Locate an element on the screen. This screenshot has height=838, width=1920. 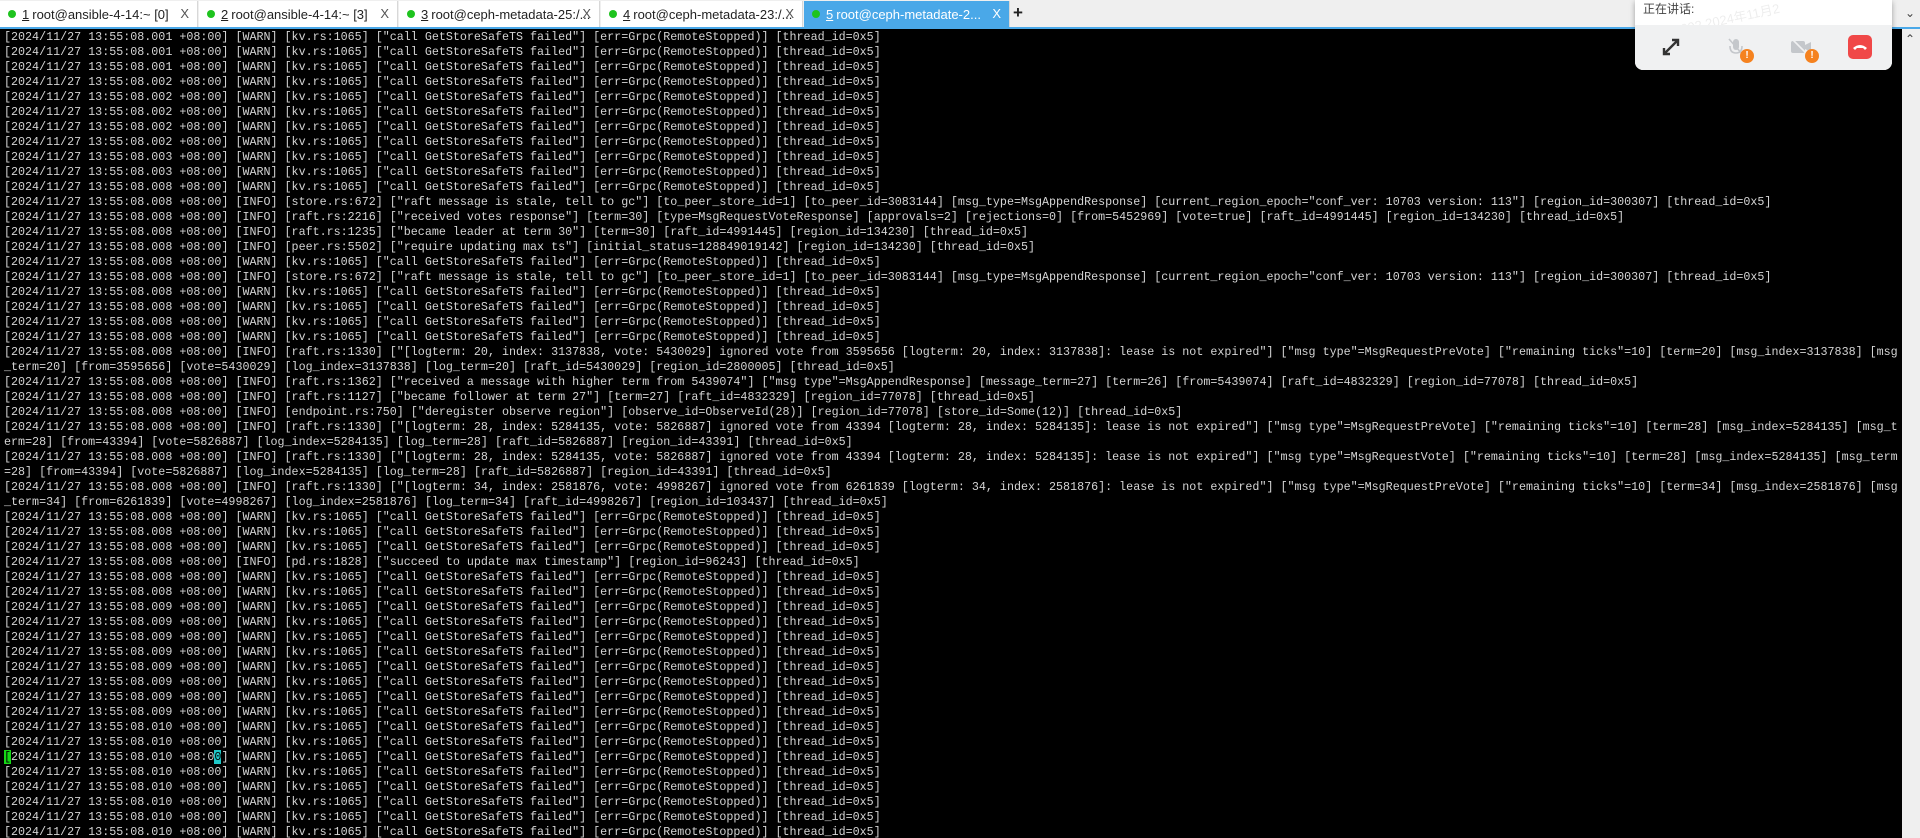
tab-2: 2 root@ansible-4-14:~ [3] X is located at coordinates (298, 14).